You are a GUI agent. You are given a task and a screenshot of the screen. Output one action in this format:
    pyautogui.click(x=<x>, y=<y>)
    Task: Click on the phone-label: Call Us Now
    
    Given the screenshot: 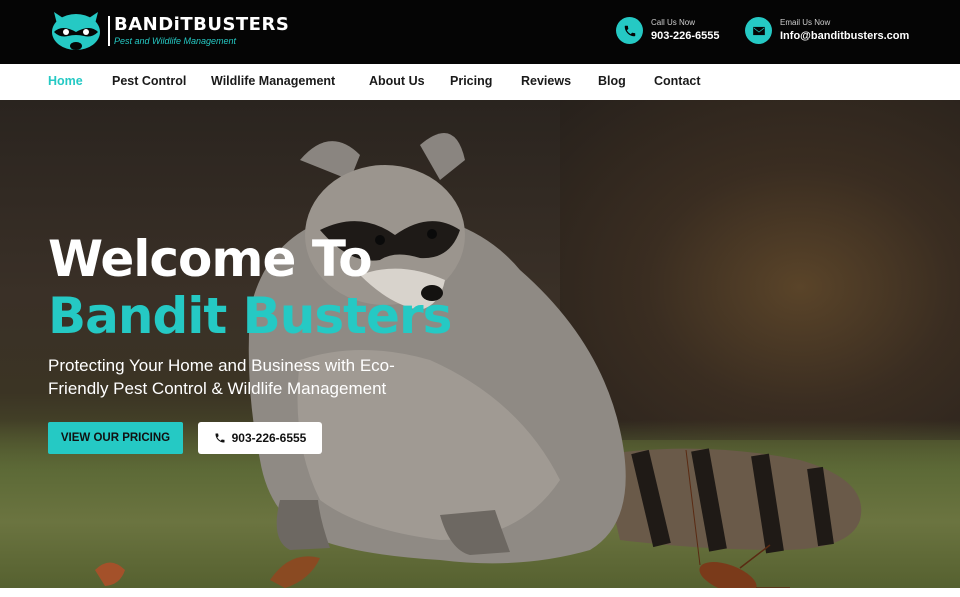 What is the action you would take?
    pyautogui.click(x=673, y=22)
    